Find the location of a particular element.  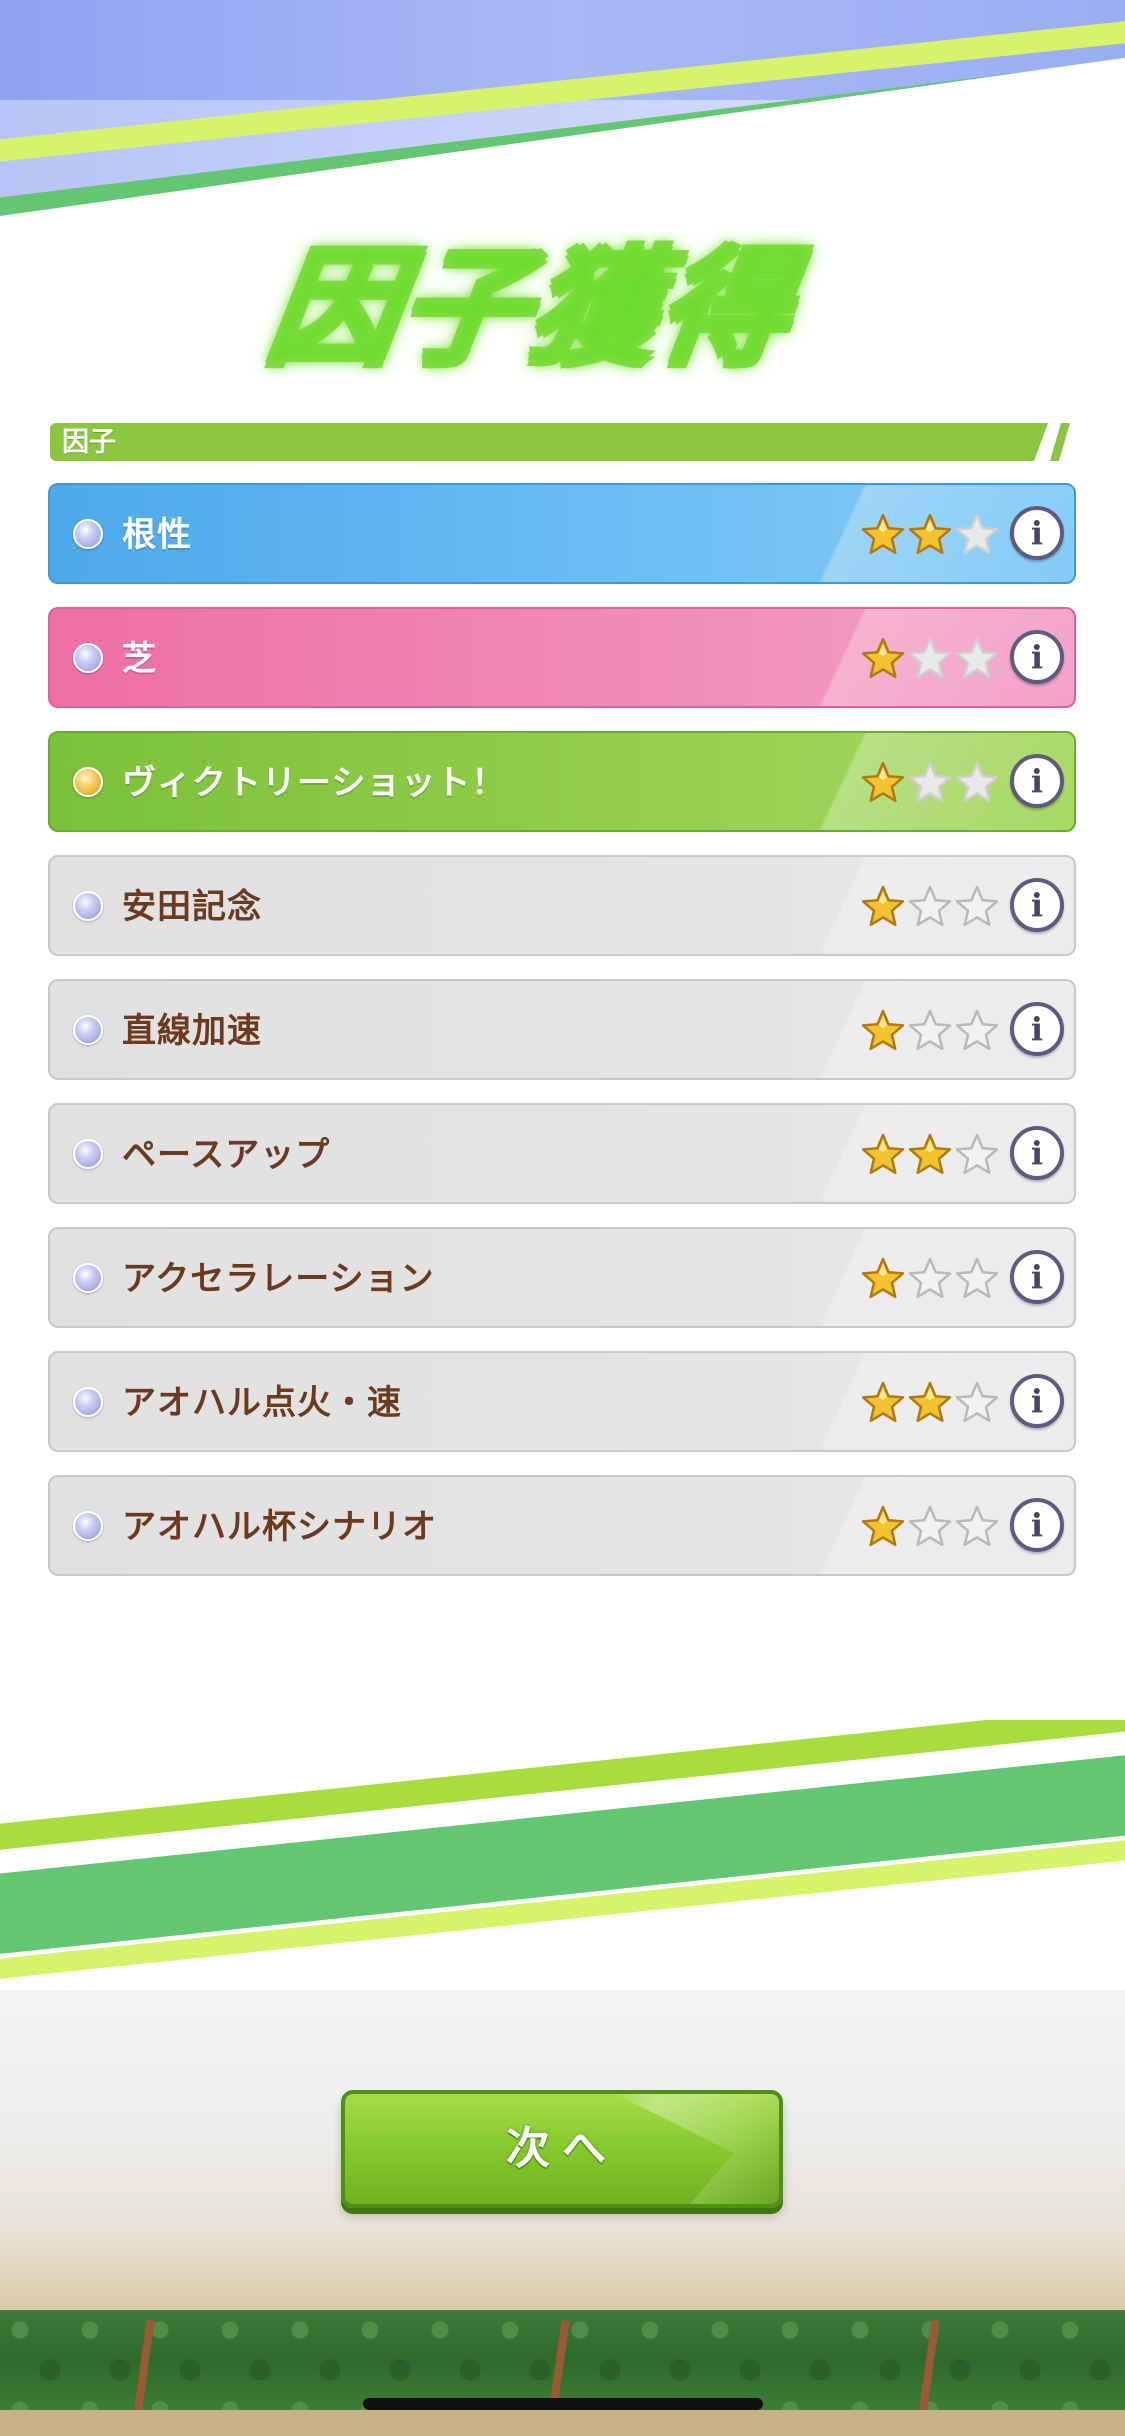

section-header: 因子 is located at coordinates (562, 442).